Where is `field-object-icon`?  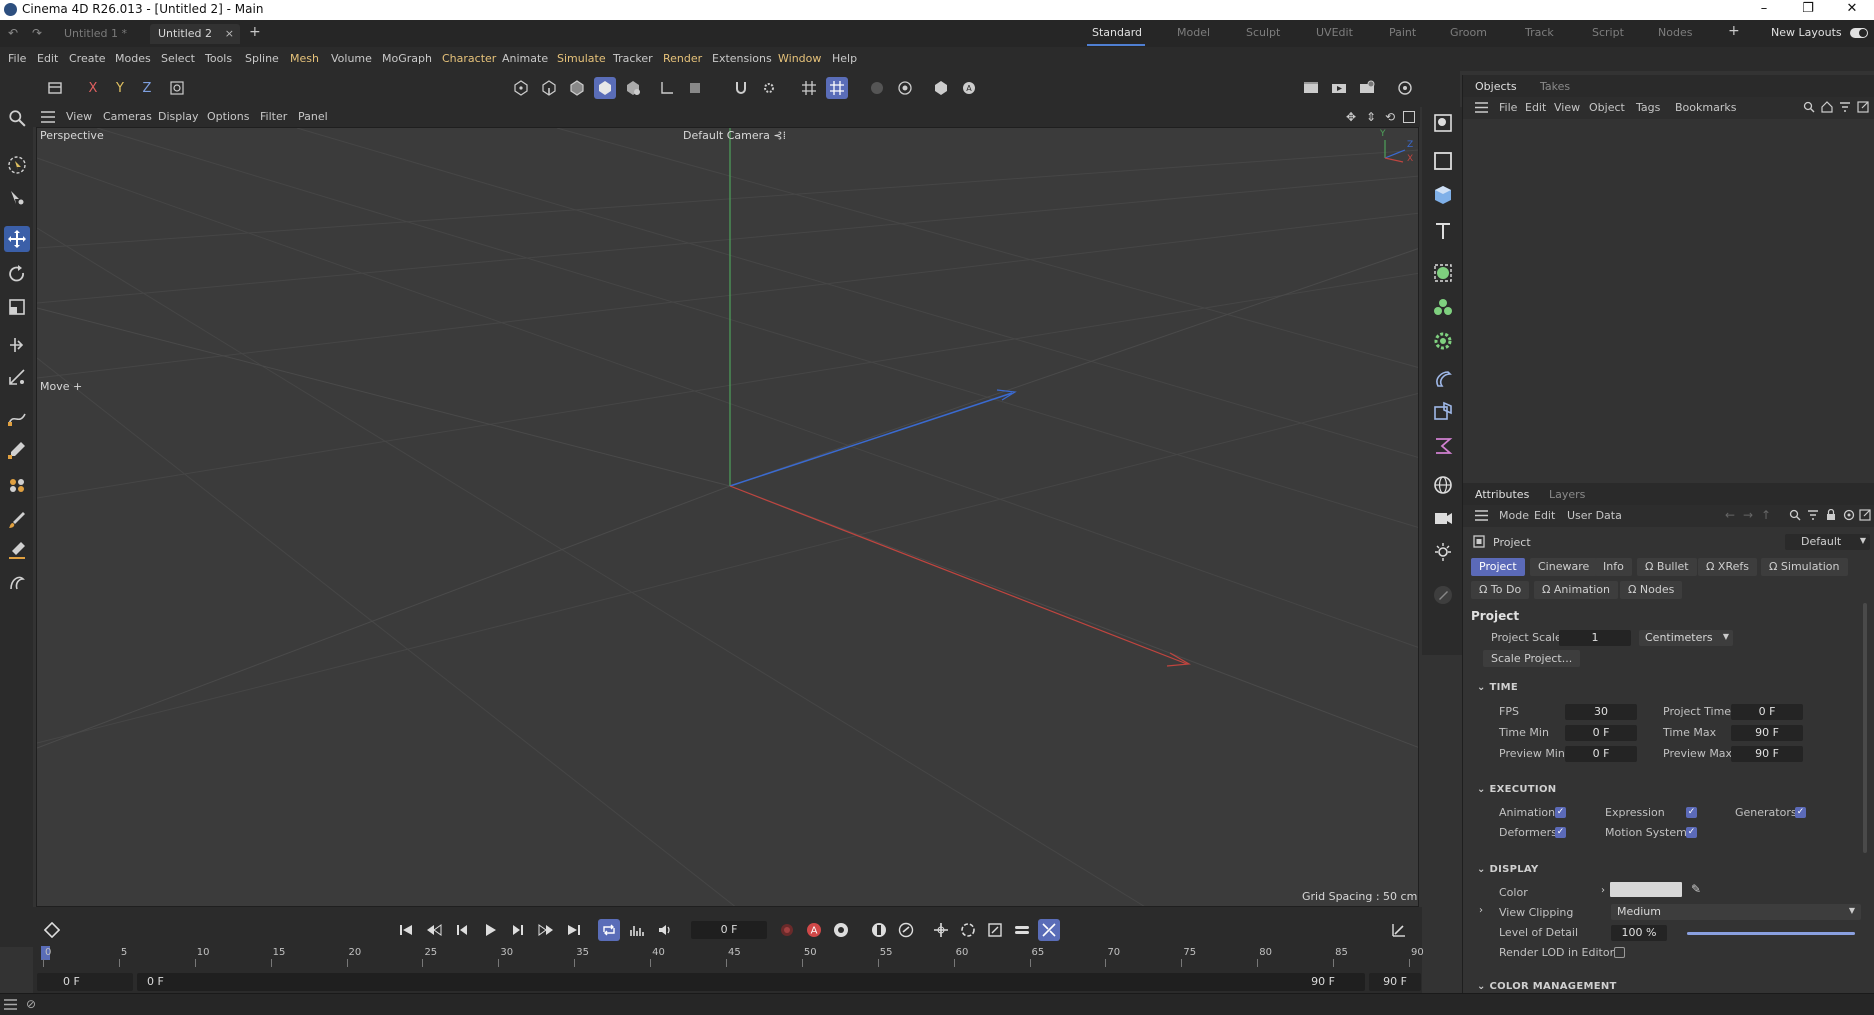
field-object-icon is located at coordinates (1443, 411).